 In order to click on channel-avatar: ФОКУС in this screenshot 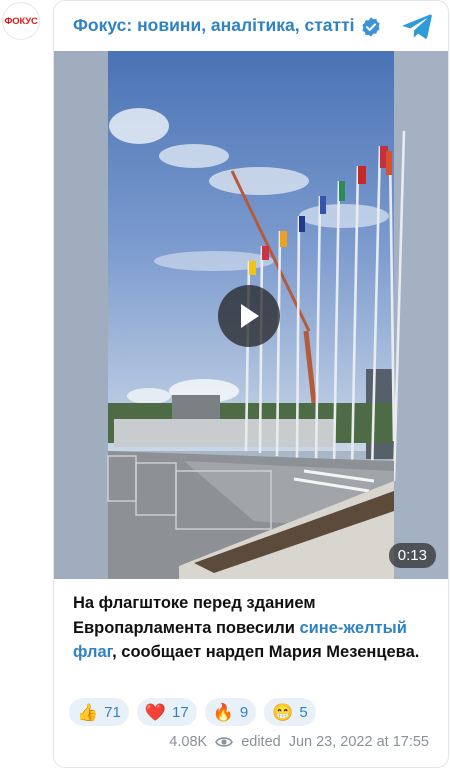, I will do `click(21, 21)`.